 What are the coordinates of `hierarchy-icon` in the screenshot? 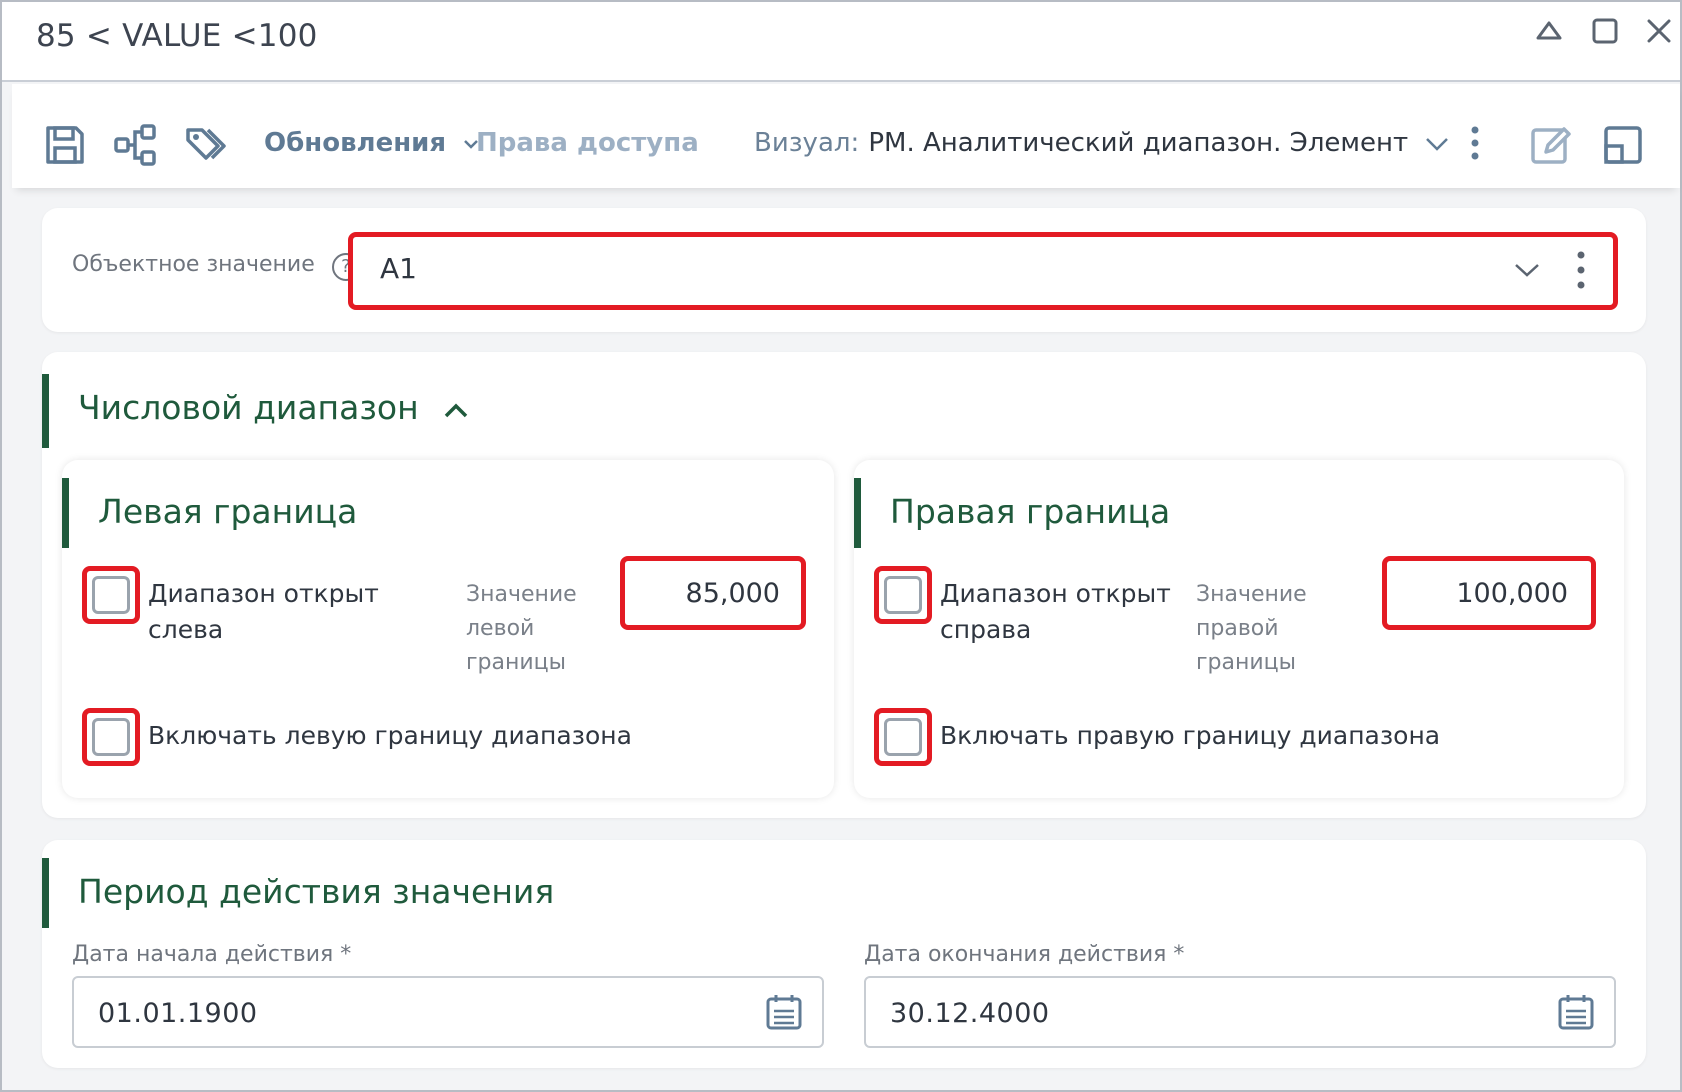 It's located at (135, 145).